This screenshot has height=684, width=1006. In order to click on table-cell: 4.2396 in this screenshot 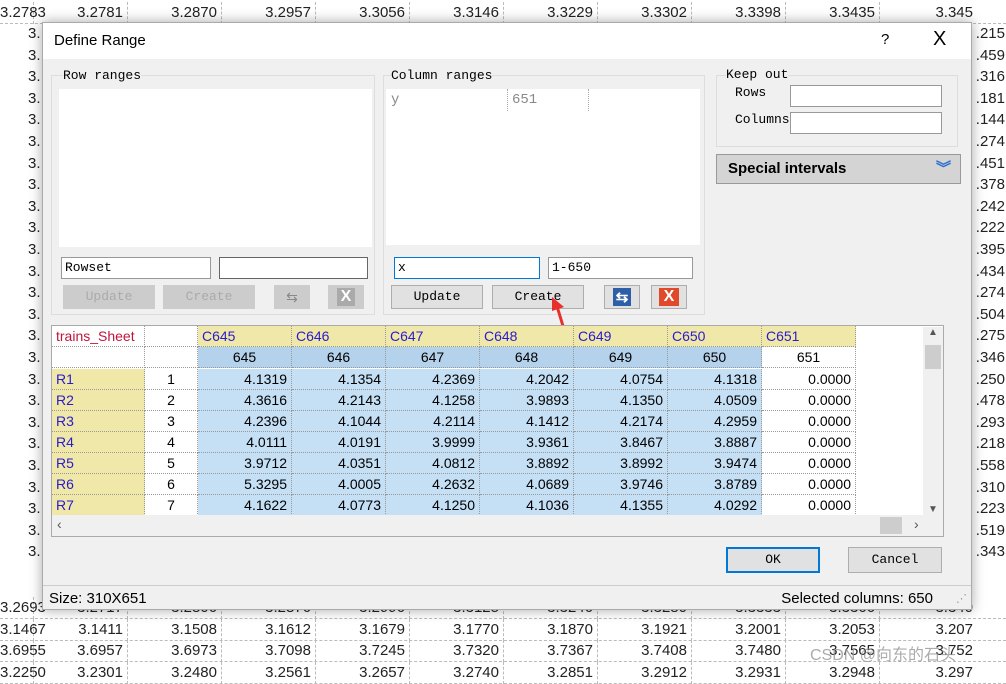, I will do `click(245, 421)`.